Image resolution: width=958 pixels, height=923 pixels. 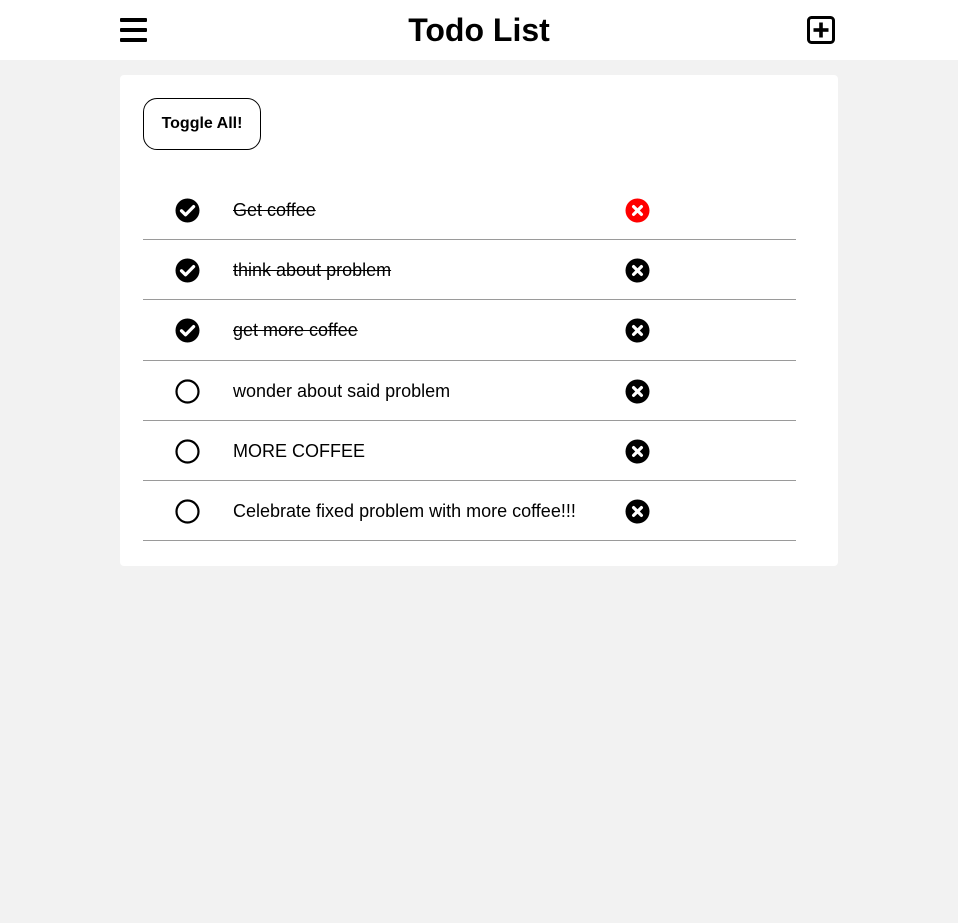 I want to click on todo-item: Get coffee, so click(x=469, y=210).